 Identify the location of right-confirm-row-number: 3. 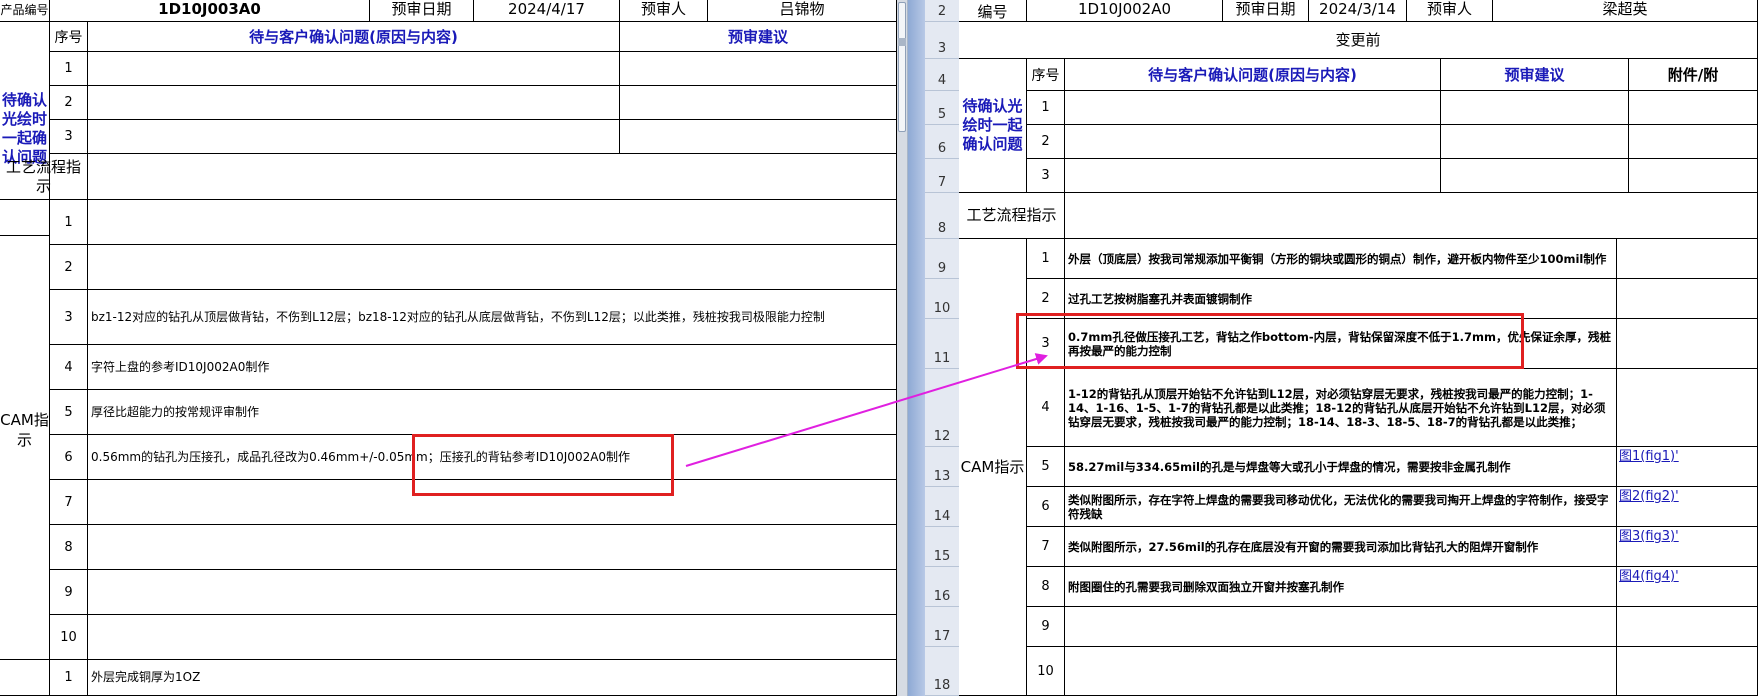
(1046, 176).